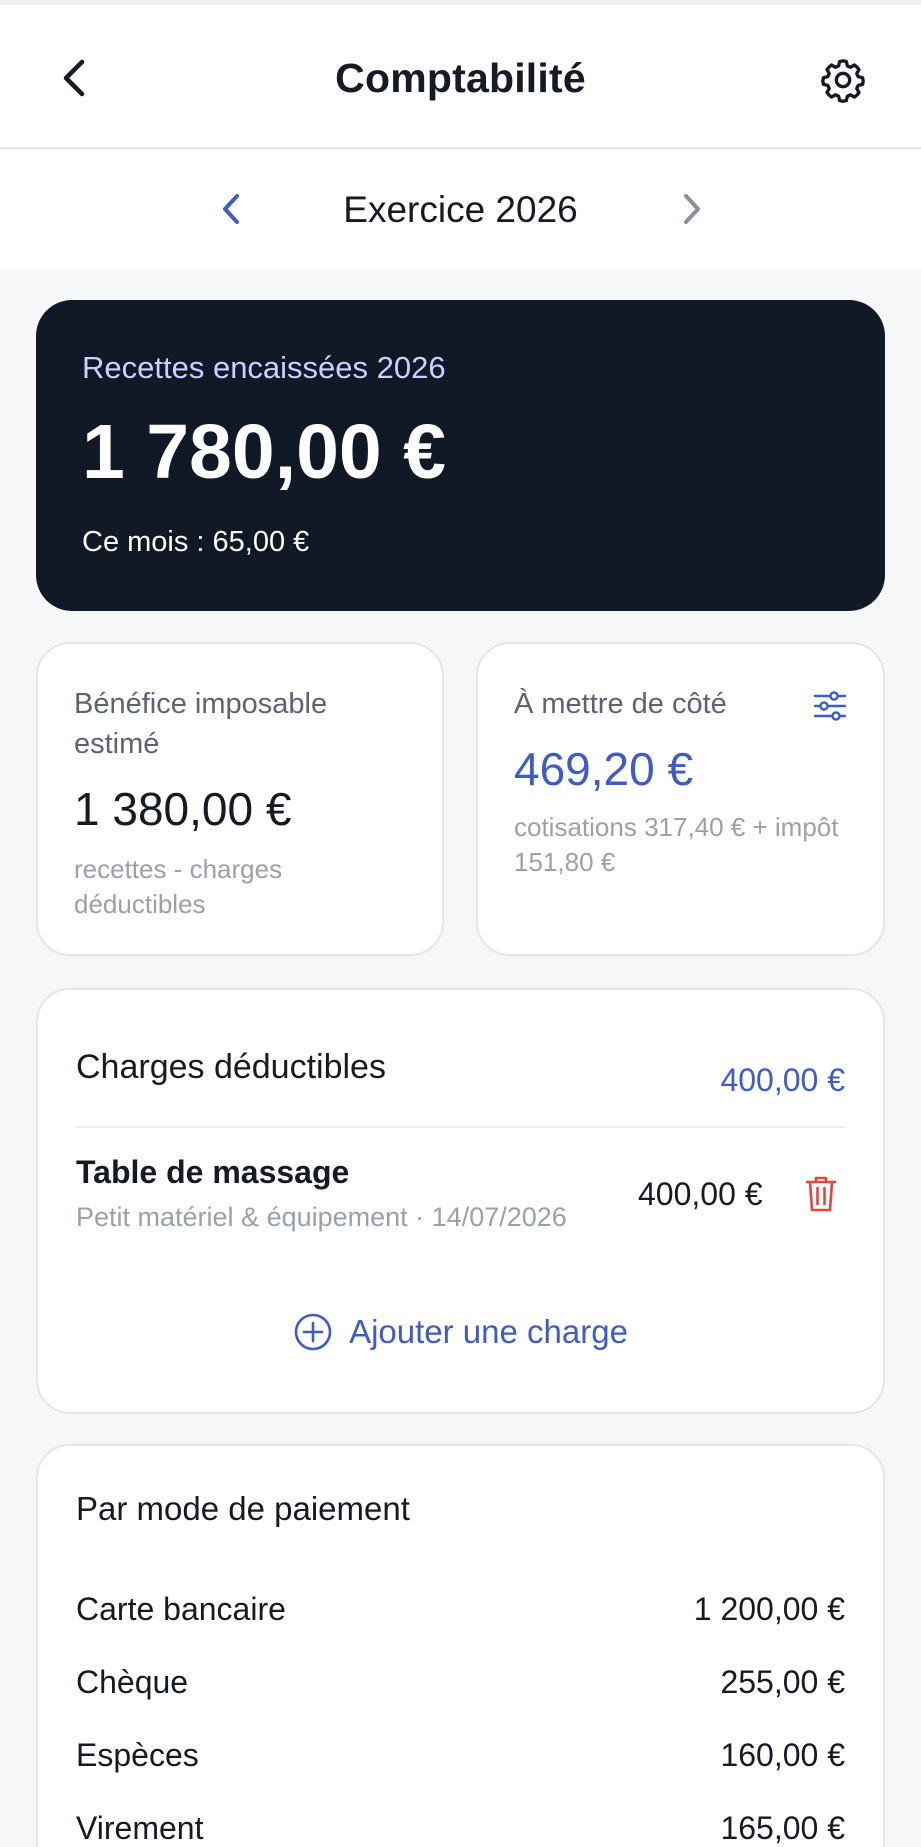 The image size is (921, 1847). Describe the element at coordinates (132, 1682) in the screenshot. I see `payment-mode-name: Chèque` at that location.